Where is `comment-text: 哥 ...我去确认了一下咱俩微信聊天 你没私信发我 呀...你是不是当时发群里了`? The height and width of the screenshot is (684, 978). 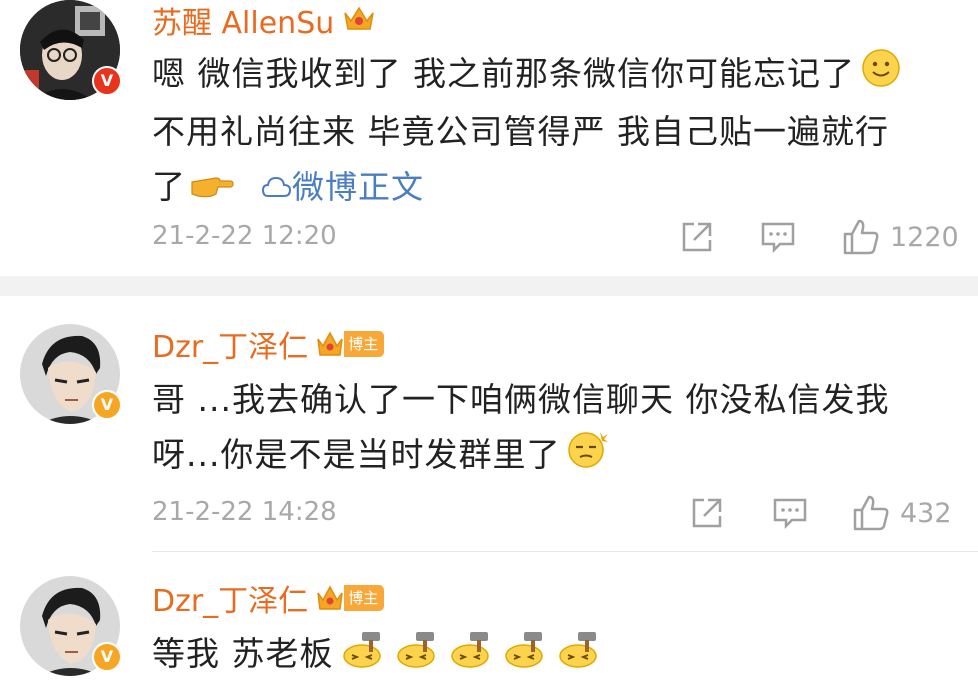
comment-text: 哥 ...我去确认了一下咱俩微信聊天 你没私信发我 呀...你是不是当时发群里了 is located at coordinates (545, 428).